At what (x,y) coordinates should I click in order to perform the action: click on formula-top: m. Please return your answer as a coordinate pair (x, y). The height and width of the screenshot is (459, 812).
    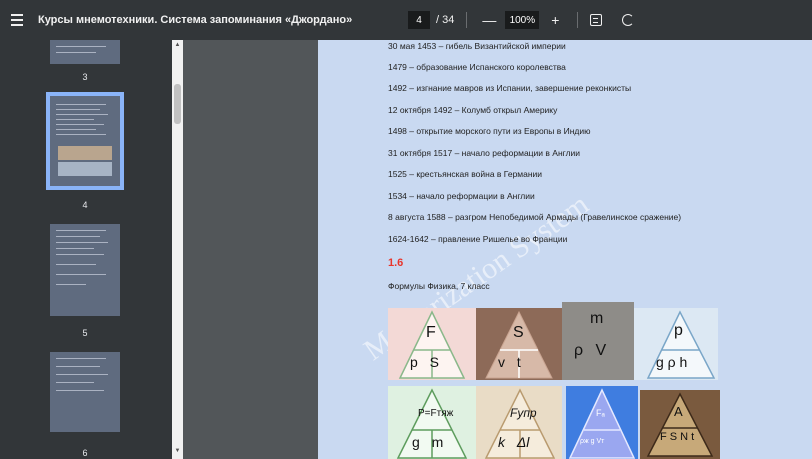
    Looking at the image, I should click on (597, 318).